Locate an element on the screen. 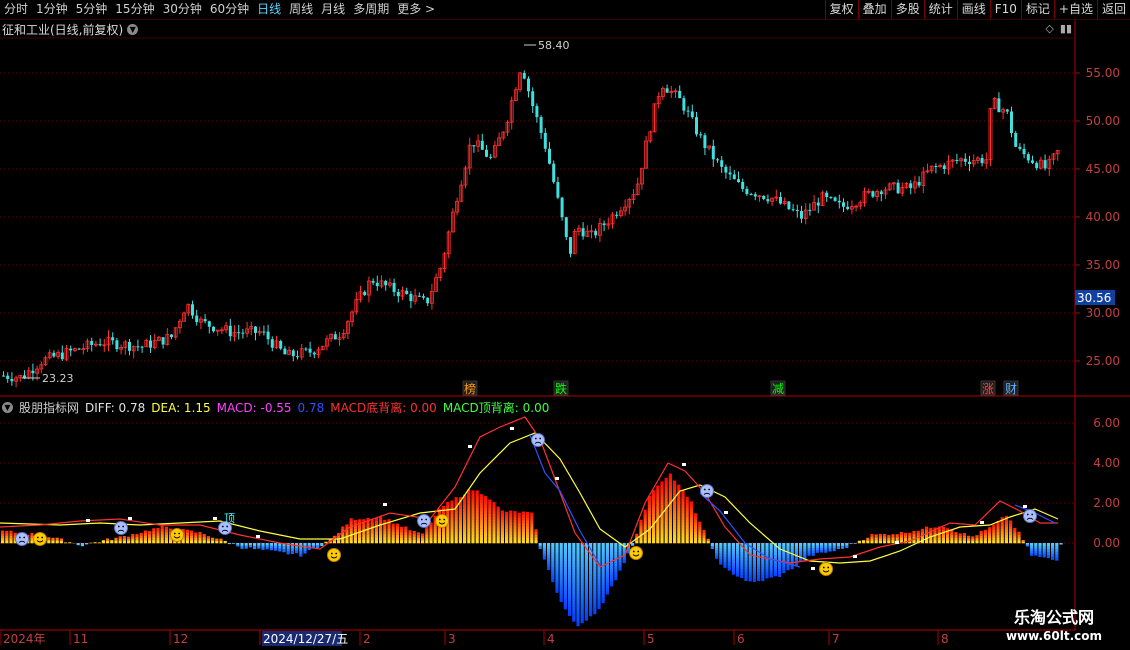 Image resolution: width=1130 pixels, height=650 pixels. current-price-label: 30.56 is located at coordinates (1094, 298).